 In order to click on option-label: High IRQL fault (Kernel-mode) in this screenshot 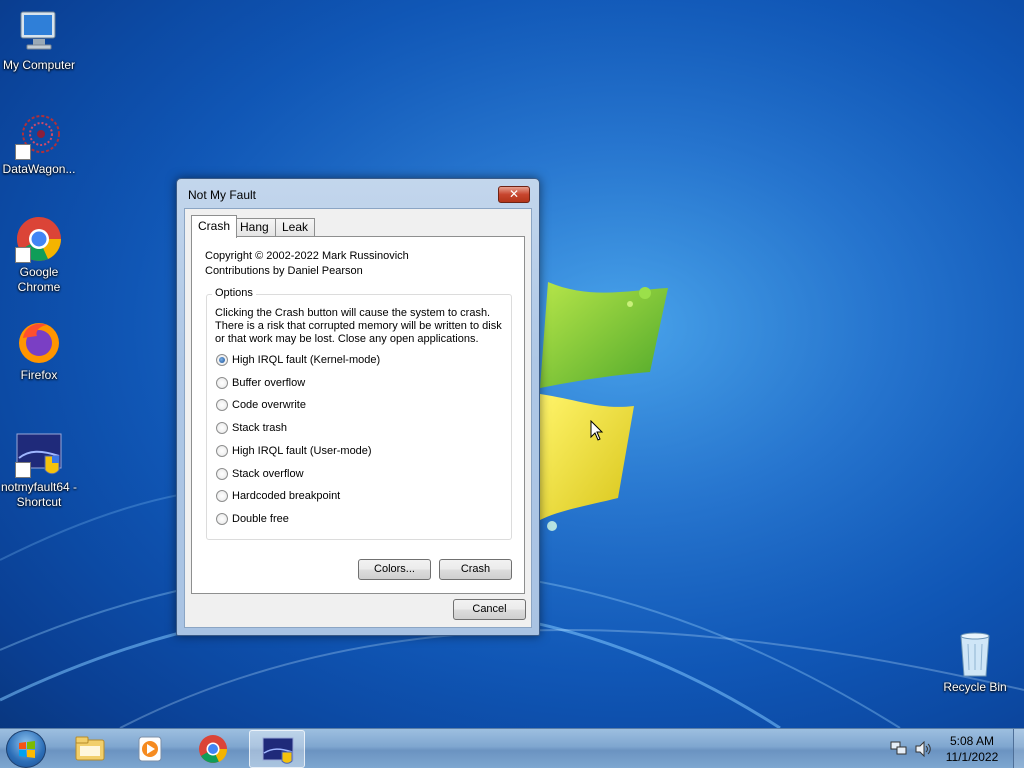, I will do `click(306, 360)`.